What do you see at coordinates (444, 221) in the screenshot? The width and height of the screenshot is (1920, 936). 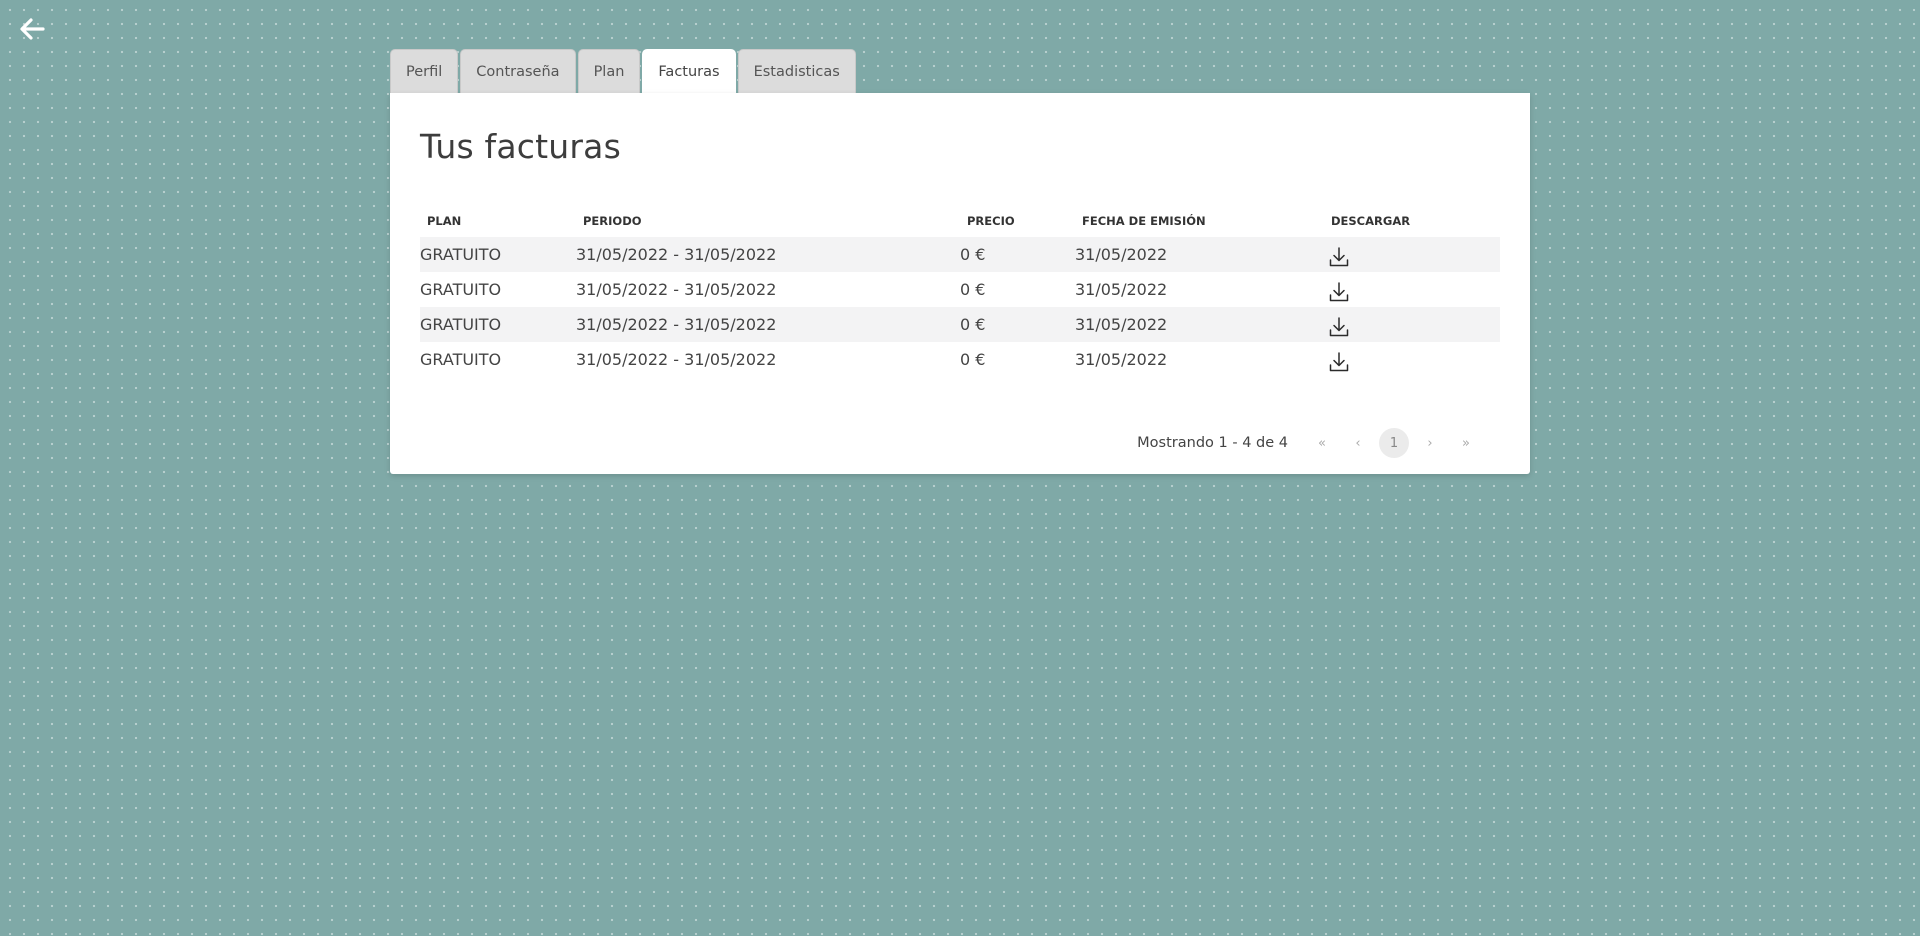 I see `column-header-plan: PLAN` at bounding box center [444, 221].